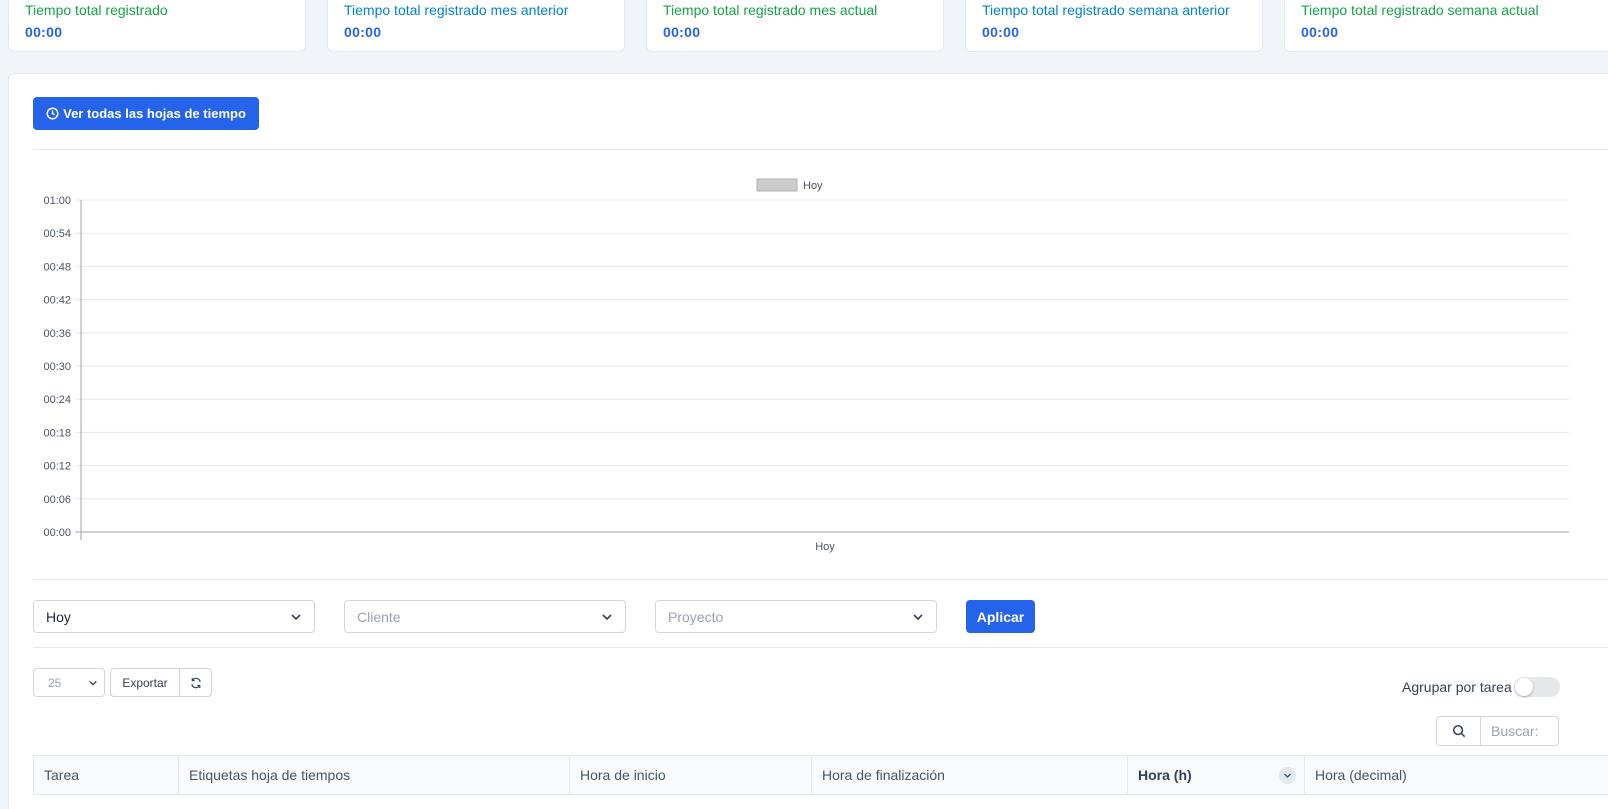  What do you see at coordinates (57, 433) in the screenshot?
I see `y-tick-label: 00:18` at bounding box center [57, 433].